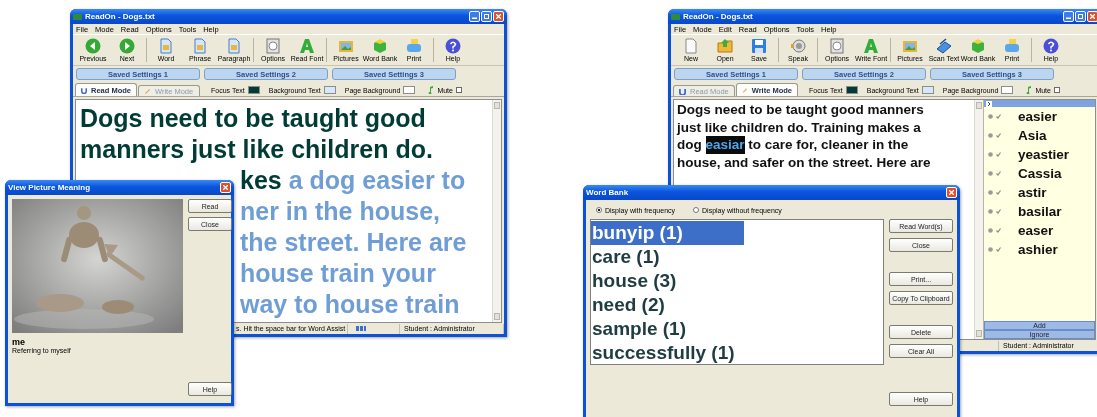 This screenshot has height=417, width=1097. What do you see at coordinates (1039, 154) in the screenshot?
I see `suggestion-item: yeastier` at bounding box center [1039, 154].